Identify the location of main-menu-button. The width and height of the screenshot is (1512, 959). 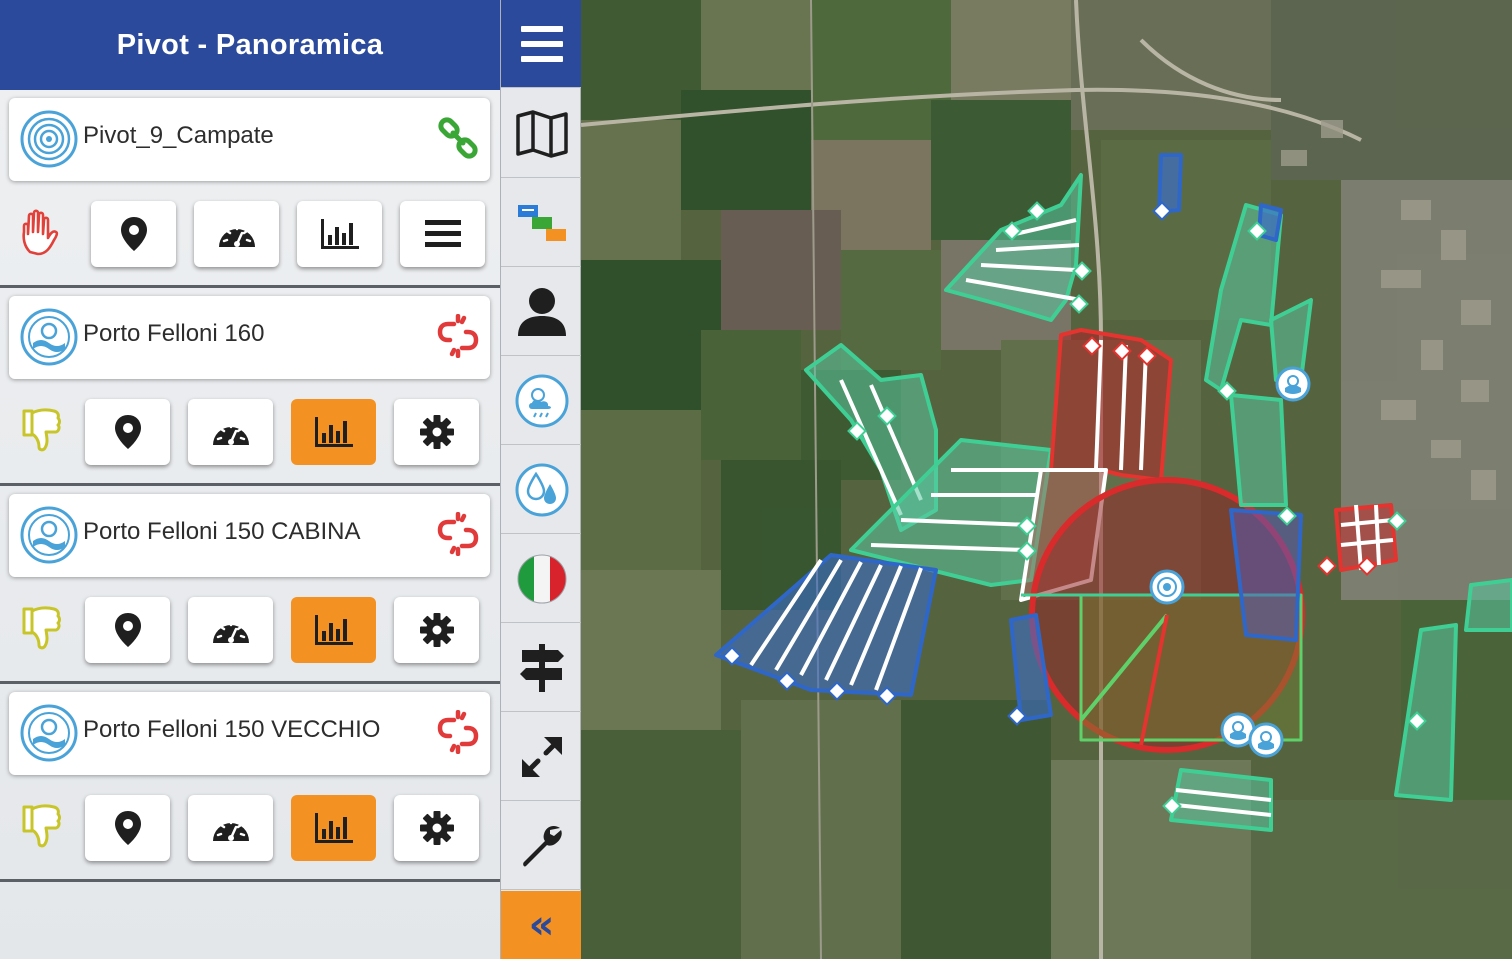
(541, 44).